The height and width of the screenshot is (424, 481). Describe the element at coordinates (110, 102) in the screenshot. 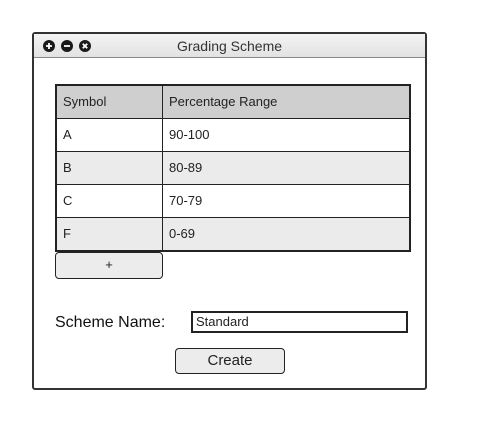

I see `column-header-symbol: Symbol` at that location.